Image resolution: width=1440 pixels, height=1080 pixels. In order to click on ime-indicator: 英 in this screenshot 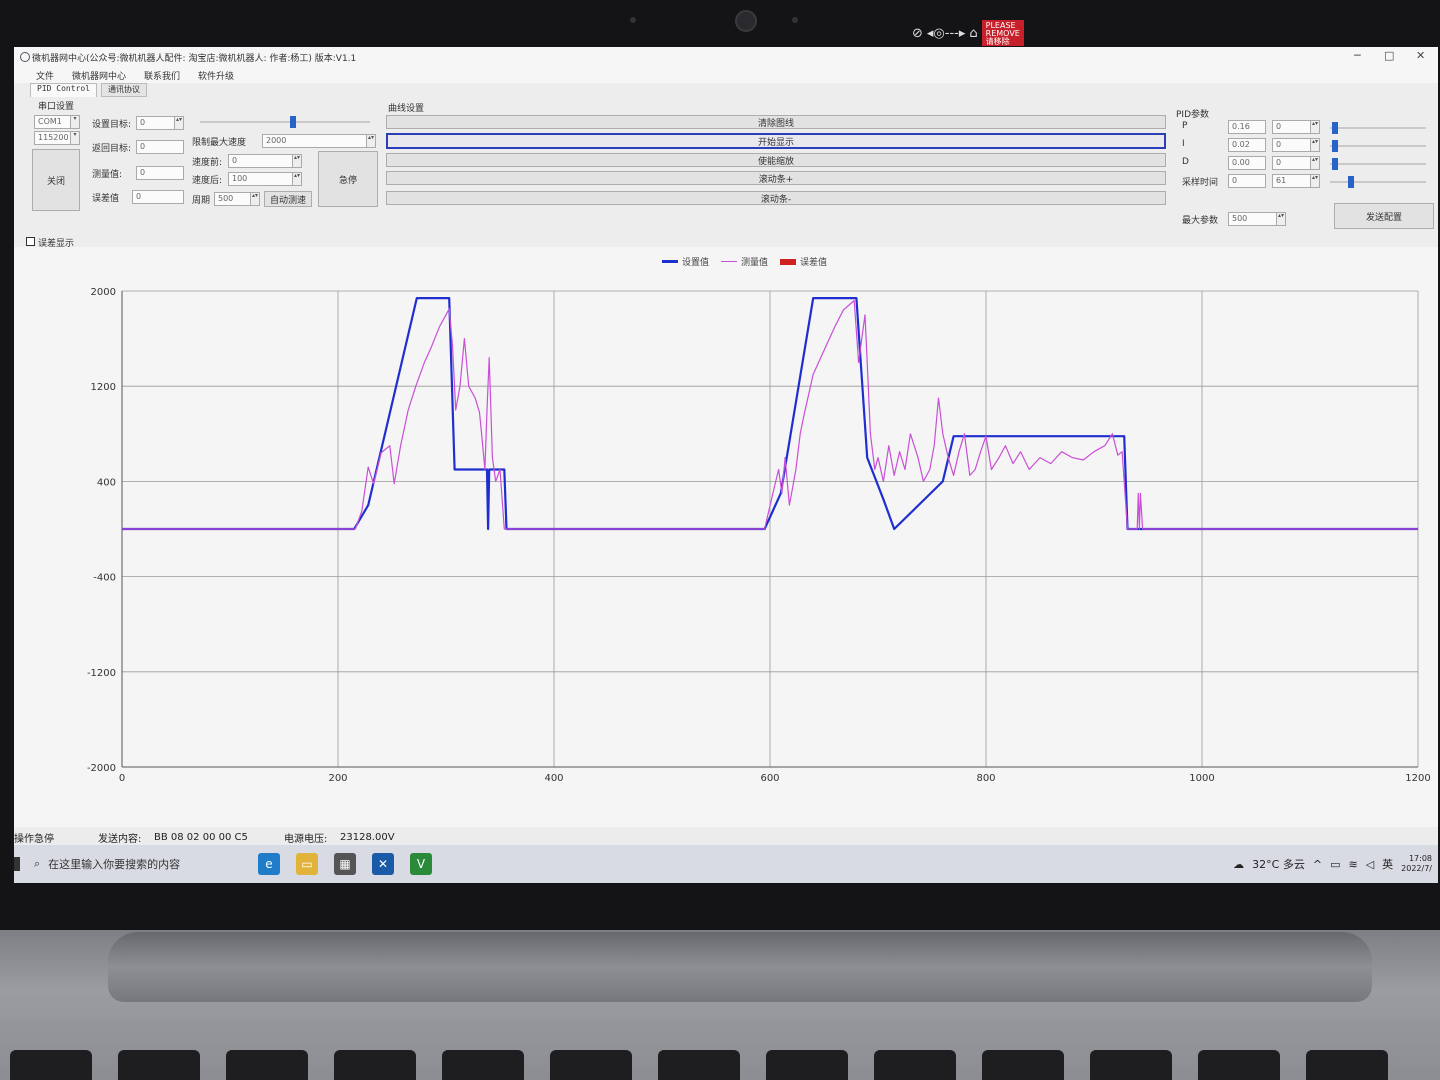, I will do `click(1387, 864)`.